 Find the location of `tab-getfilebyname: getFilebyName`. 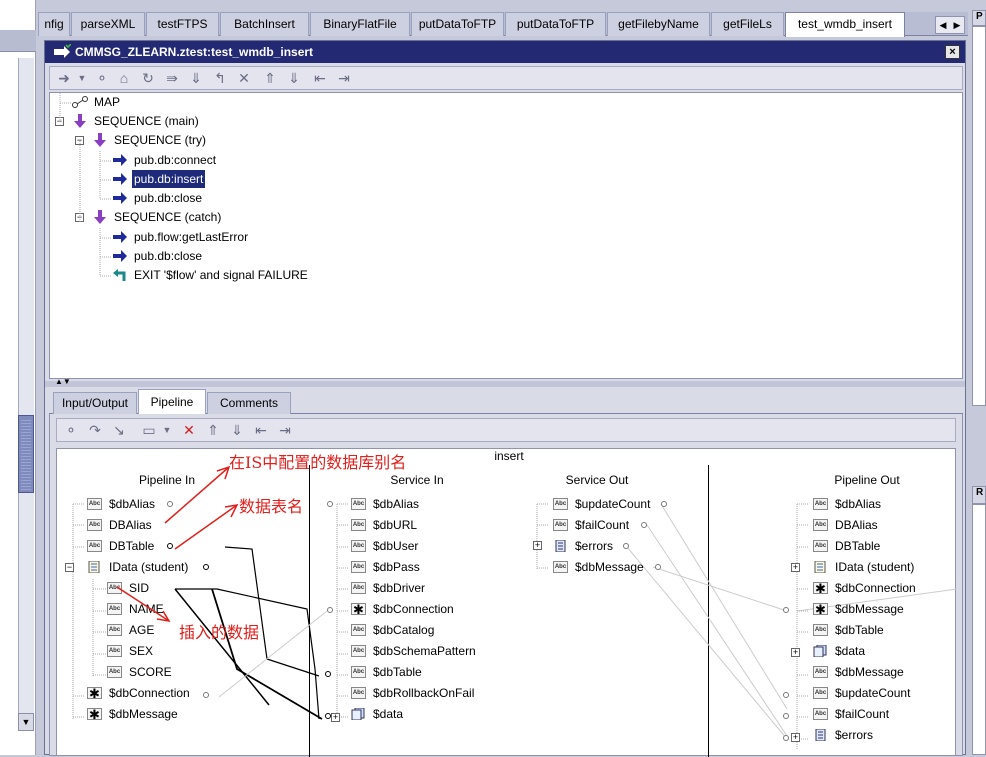

tab-getfilebyname: getFilebyName is located at coordinates (658, 24).